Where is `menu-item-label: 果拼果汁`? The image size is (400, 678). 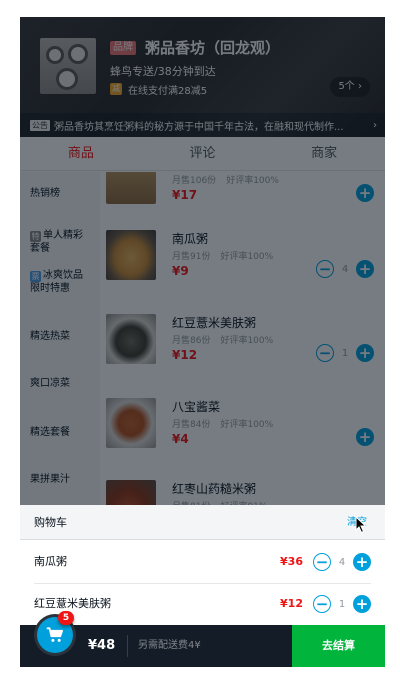 menu-item-label: 果拼果汁 is located at coordinates (50, 479).